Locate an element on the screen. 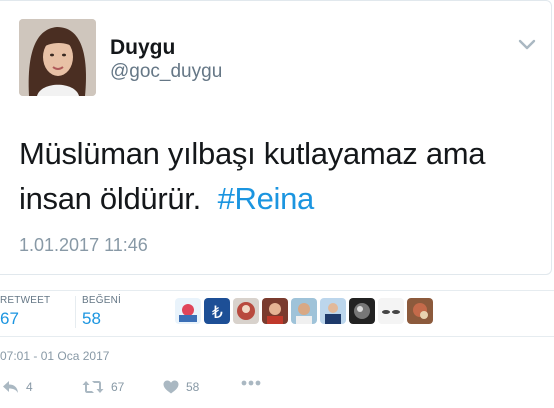  more-button is located at coordinates (251, 383).